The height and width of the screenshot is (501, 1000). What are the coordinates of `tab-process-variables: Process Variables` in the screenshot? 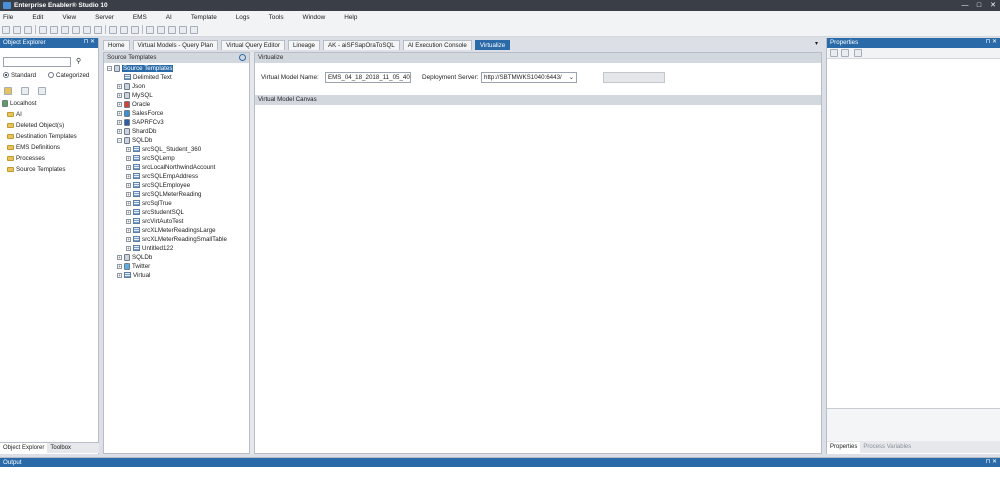 It's located at (887, 447).